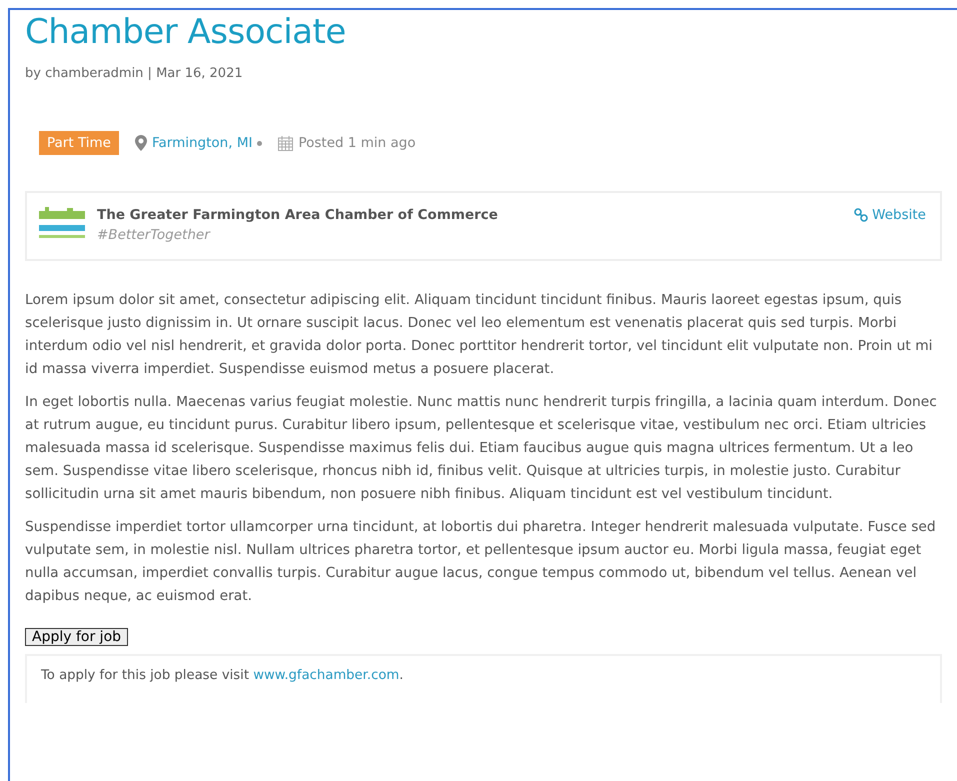  Describe the element at coordinates (76, 637) in the screenshot. I see `apply-button: Apply for job` at that location.